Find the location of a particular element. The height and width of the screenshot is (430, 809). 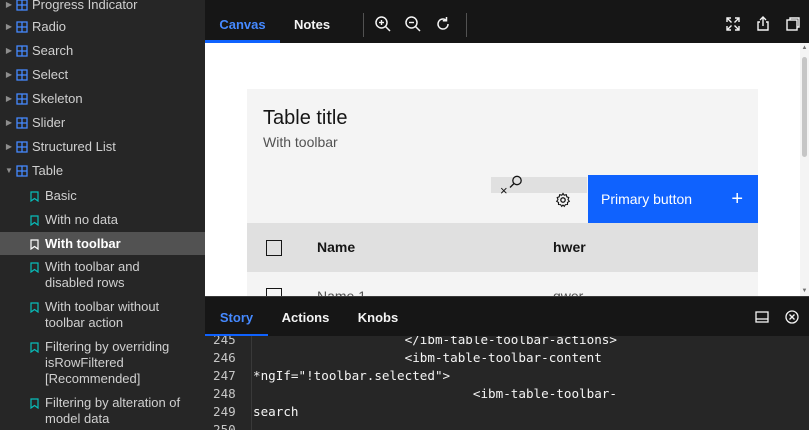

addons-panel-tabs: Story Actions Knobs is located at coordinates (507, 316).